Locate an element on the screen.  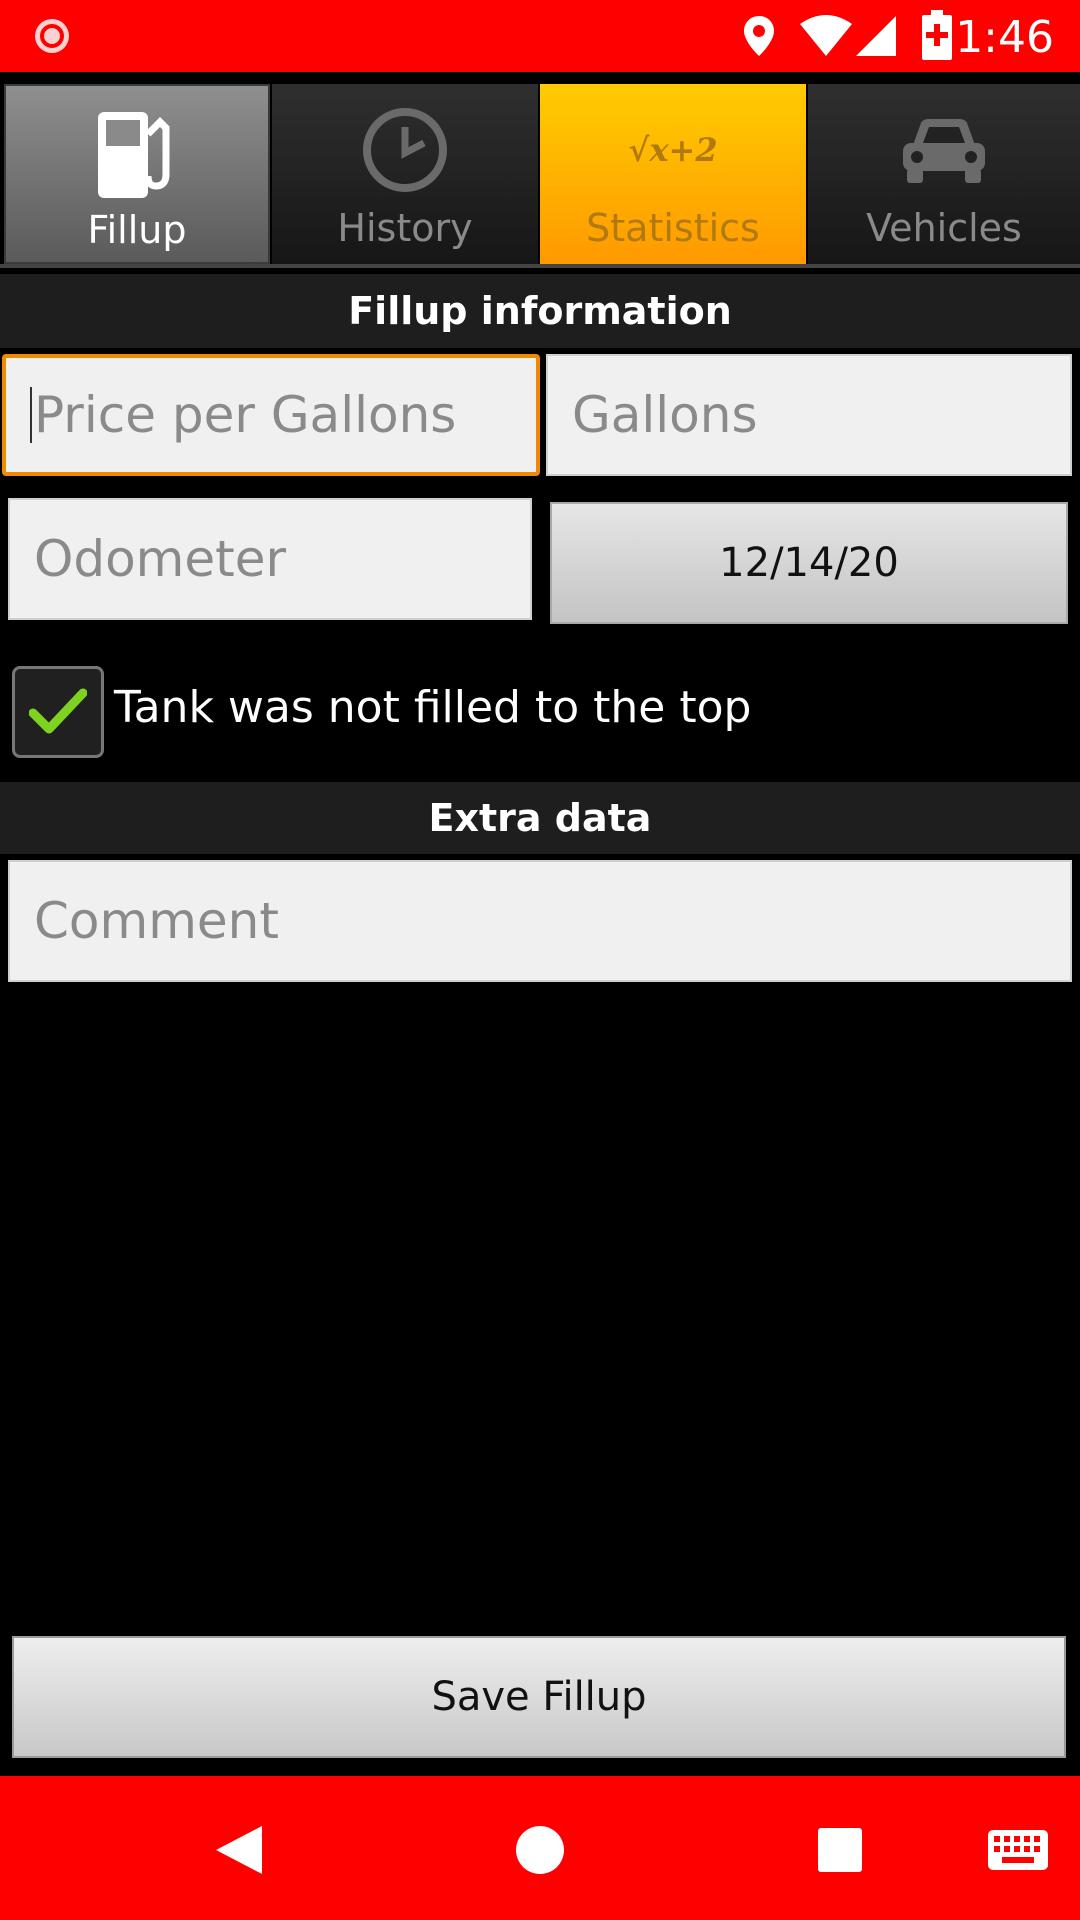
text-cursor is located at coordinates (31, 415).